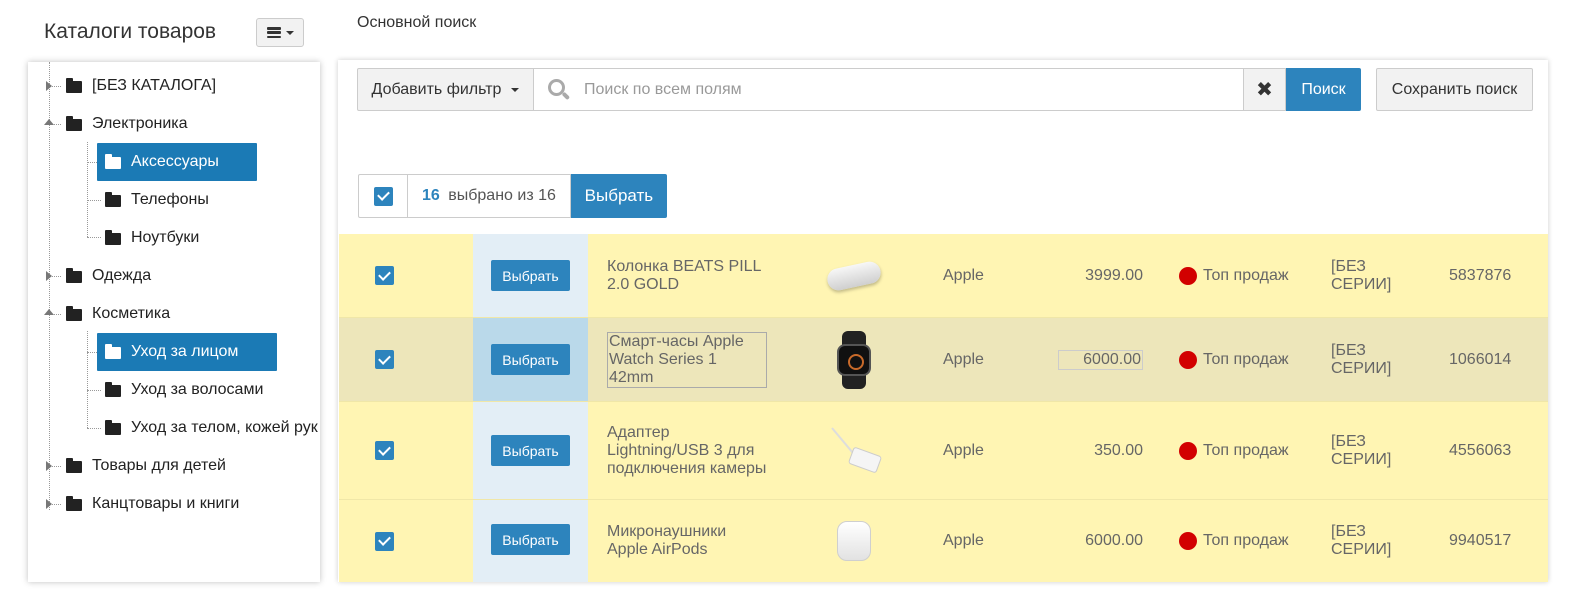 Image resolution: width=1590 pixels, height=610 pixels. I want to click on tree-item-stationery: Канцтовары и книги, so click(152, 504).